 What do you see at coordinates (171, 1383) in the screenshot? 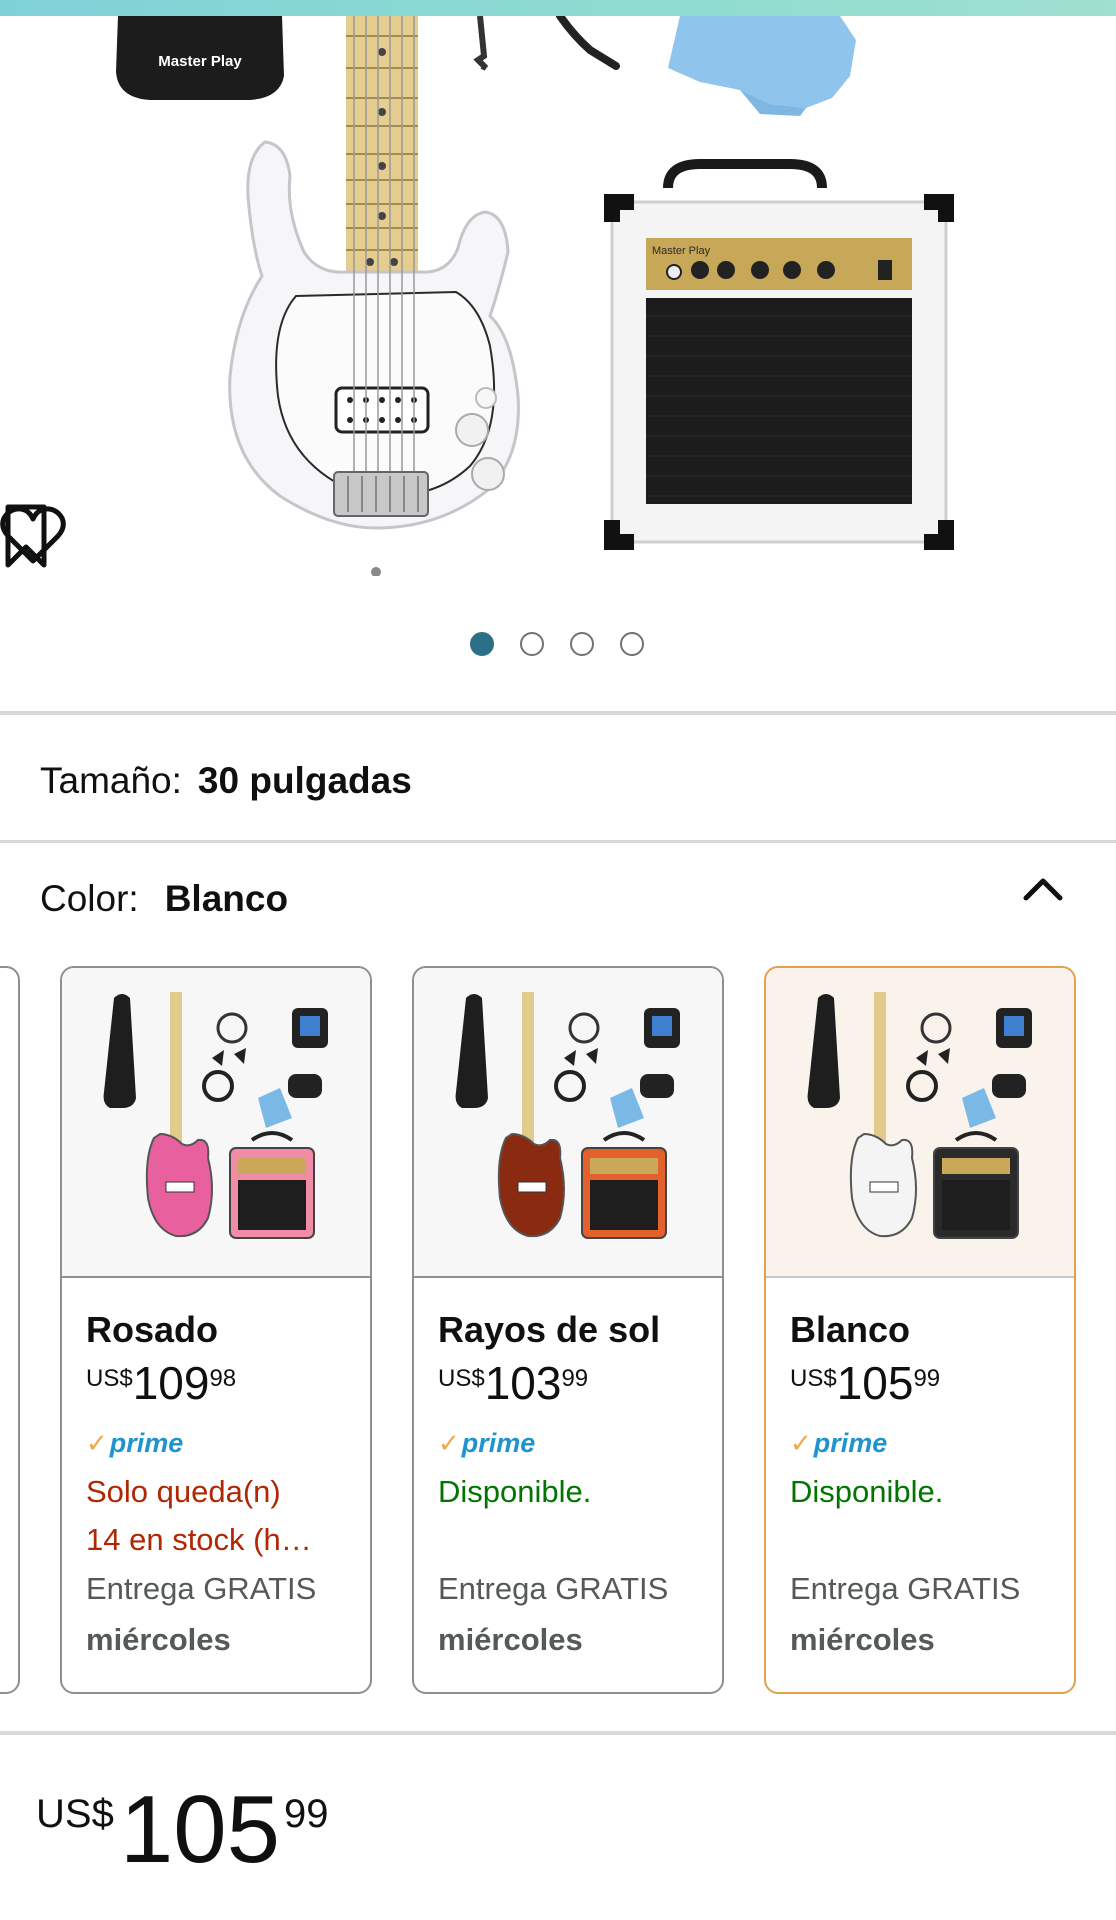
I see `variant-price-whole: 109` at bounding box center [171, 1383].